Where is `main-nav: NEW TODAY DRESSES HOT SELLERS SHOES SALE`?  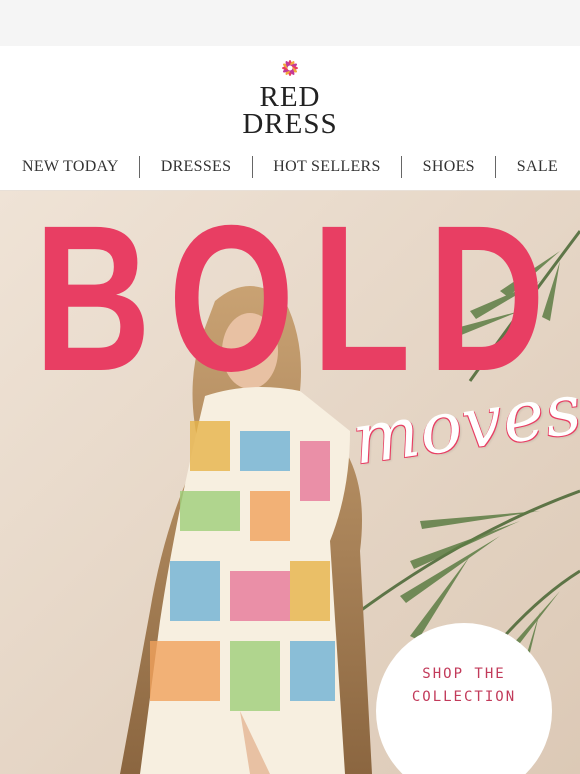 main-nav: NEW TODAY DRESSES HOT SELLERS SHOES SALE is located at coordinates (290, 167).